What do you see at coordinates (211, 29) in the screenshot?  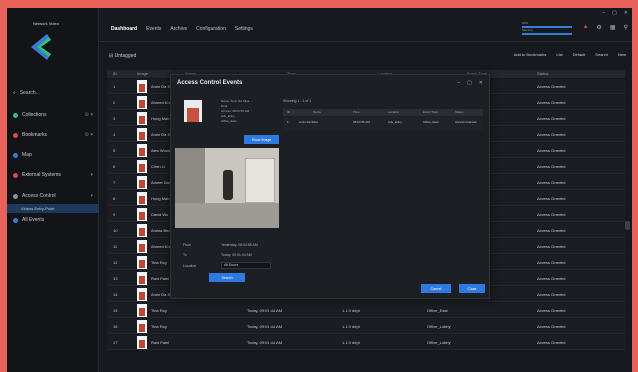 I see `tab-configuration: Configuration` at bounding box center [211, 29].